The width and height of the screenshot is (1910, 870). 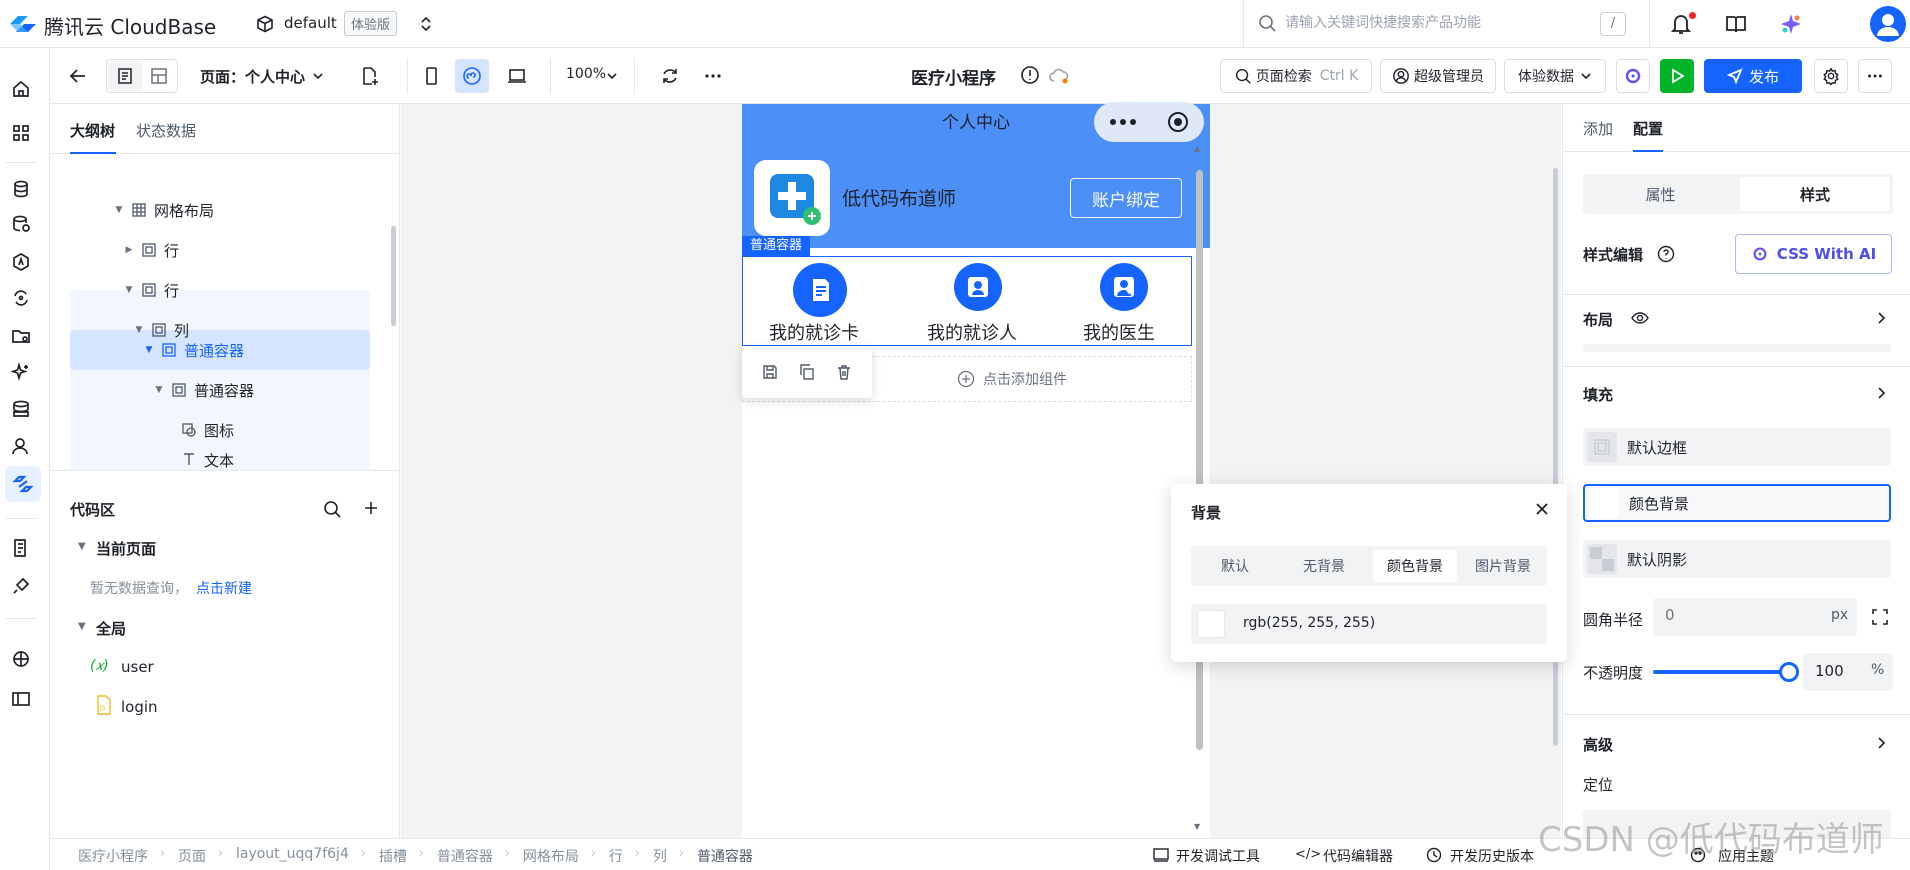 What do you see at coordinates (1813, 254) in the screenshot?
I see `css-with-ai-button: CSS With AI` at bounding box center [1813, 254].